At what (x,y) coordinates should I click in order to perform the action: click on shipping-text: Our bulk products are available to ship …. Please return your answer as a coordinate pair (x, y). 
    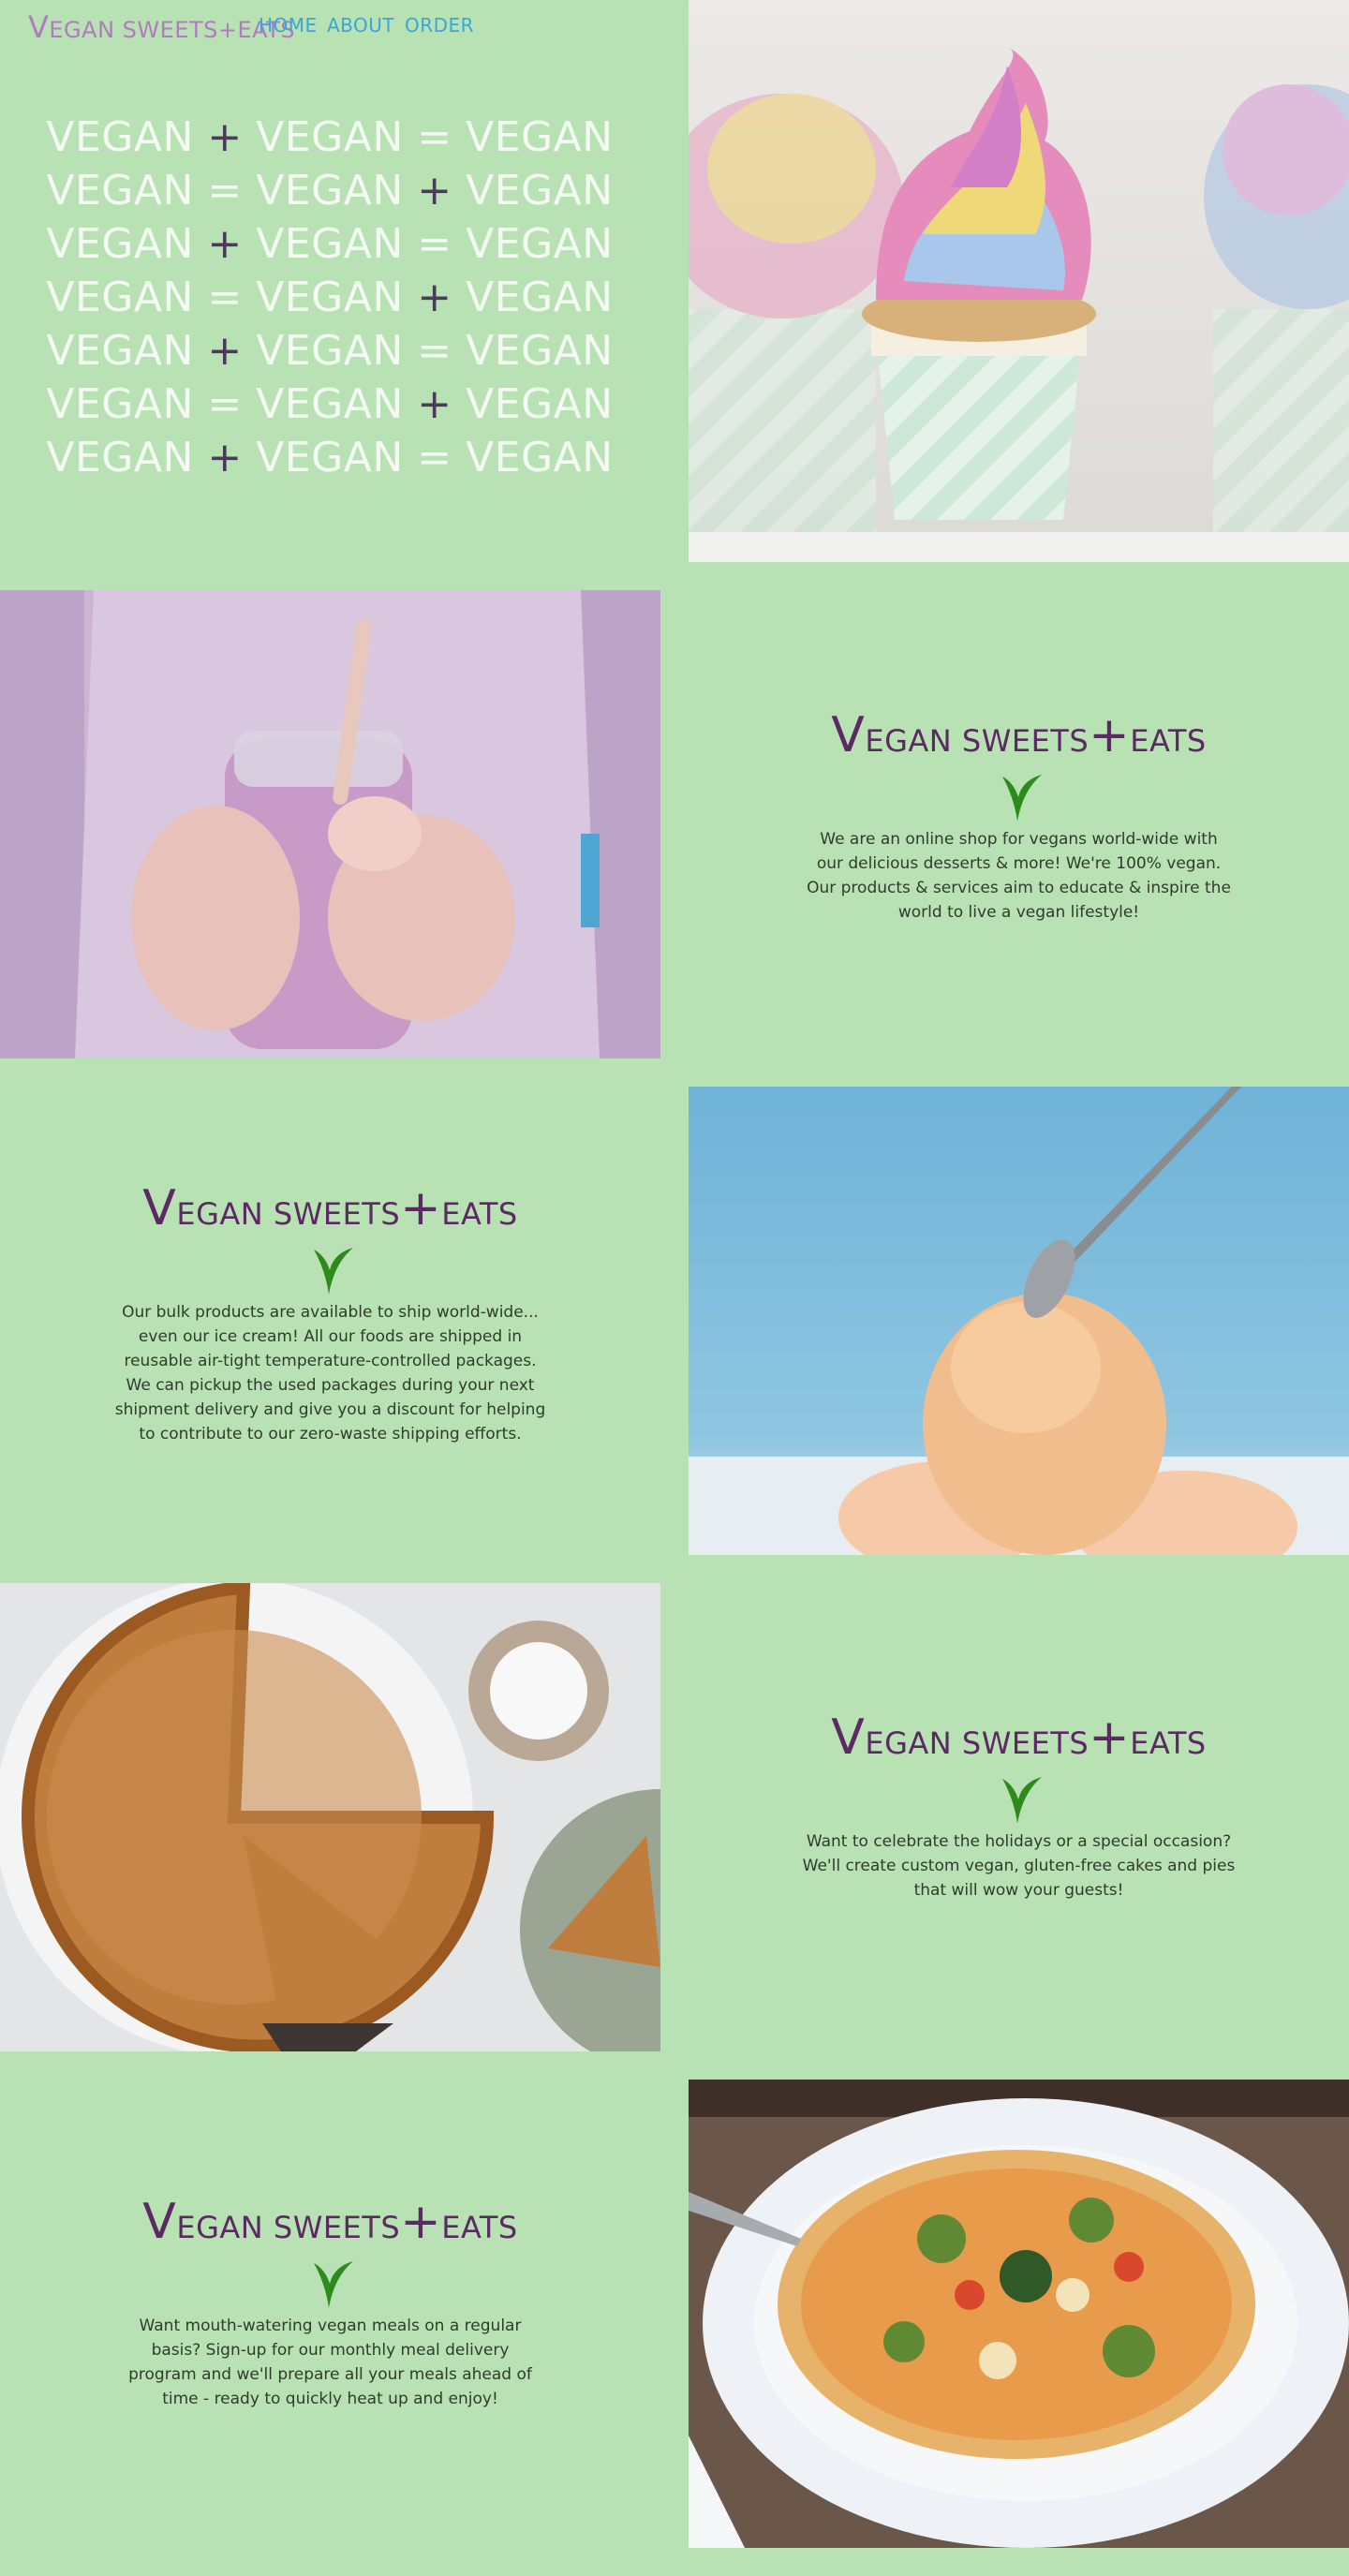
    Looking at the image, I should click on (330, 1373).